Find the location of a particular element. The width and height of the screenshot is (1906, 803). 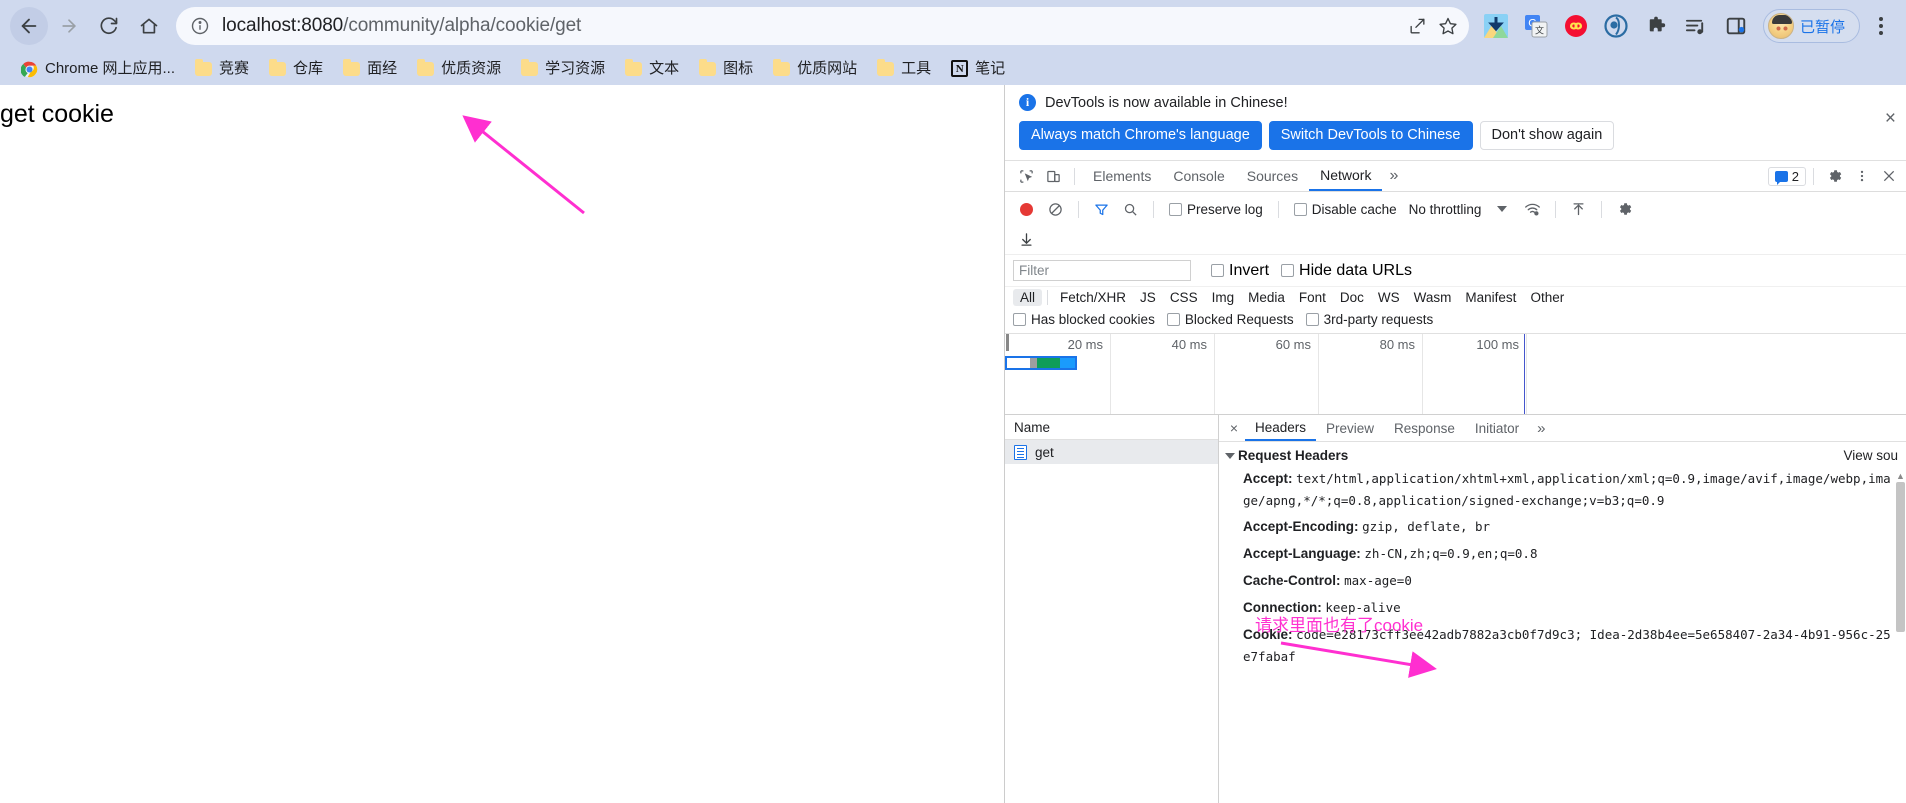

type-filter-wasm: Wasm is located at coordinates (1433, 297).